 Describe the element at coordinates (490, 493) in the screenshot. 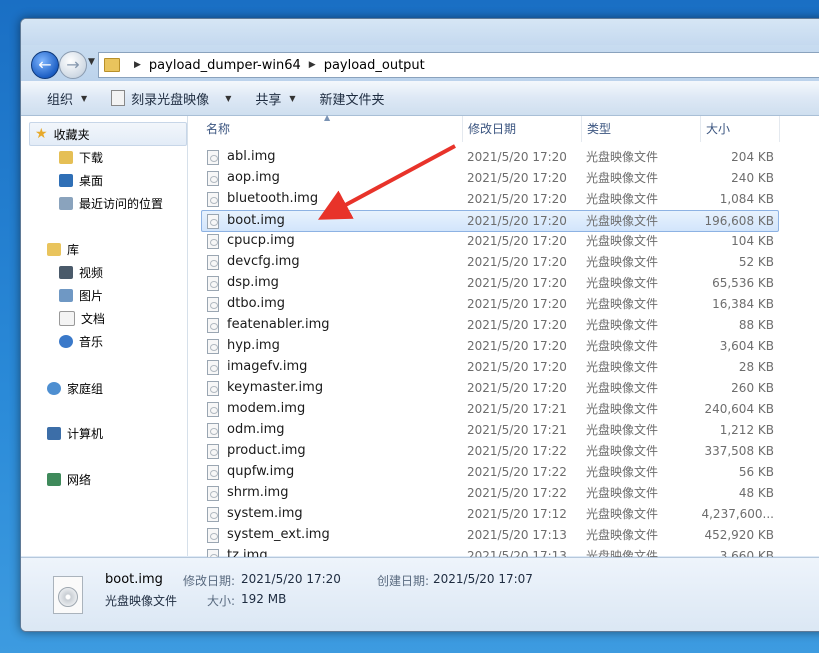

I see `file-row: shrm.img 2021/5/20 17:22 光盘映像文件 48 KB` at that location.